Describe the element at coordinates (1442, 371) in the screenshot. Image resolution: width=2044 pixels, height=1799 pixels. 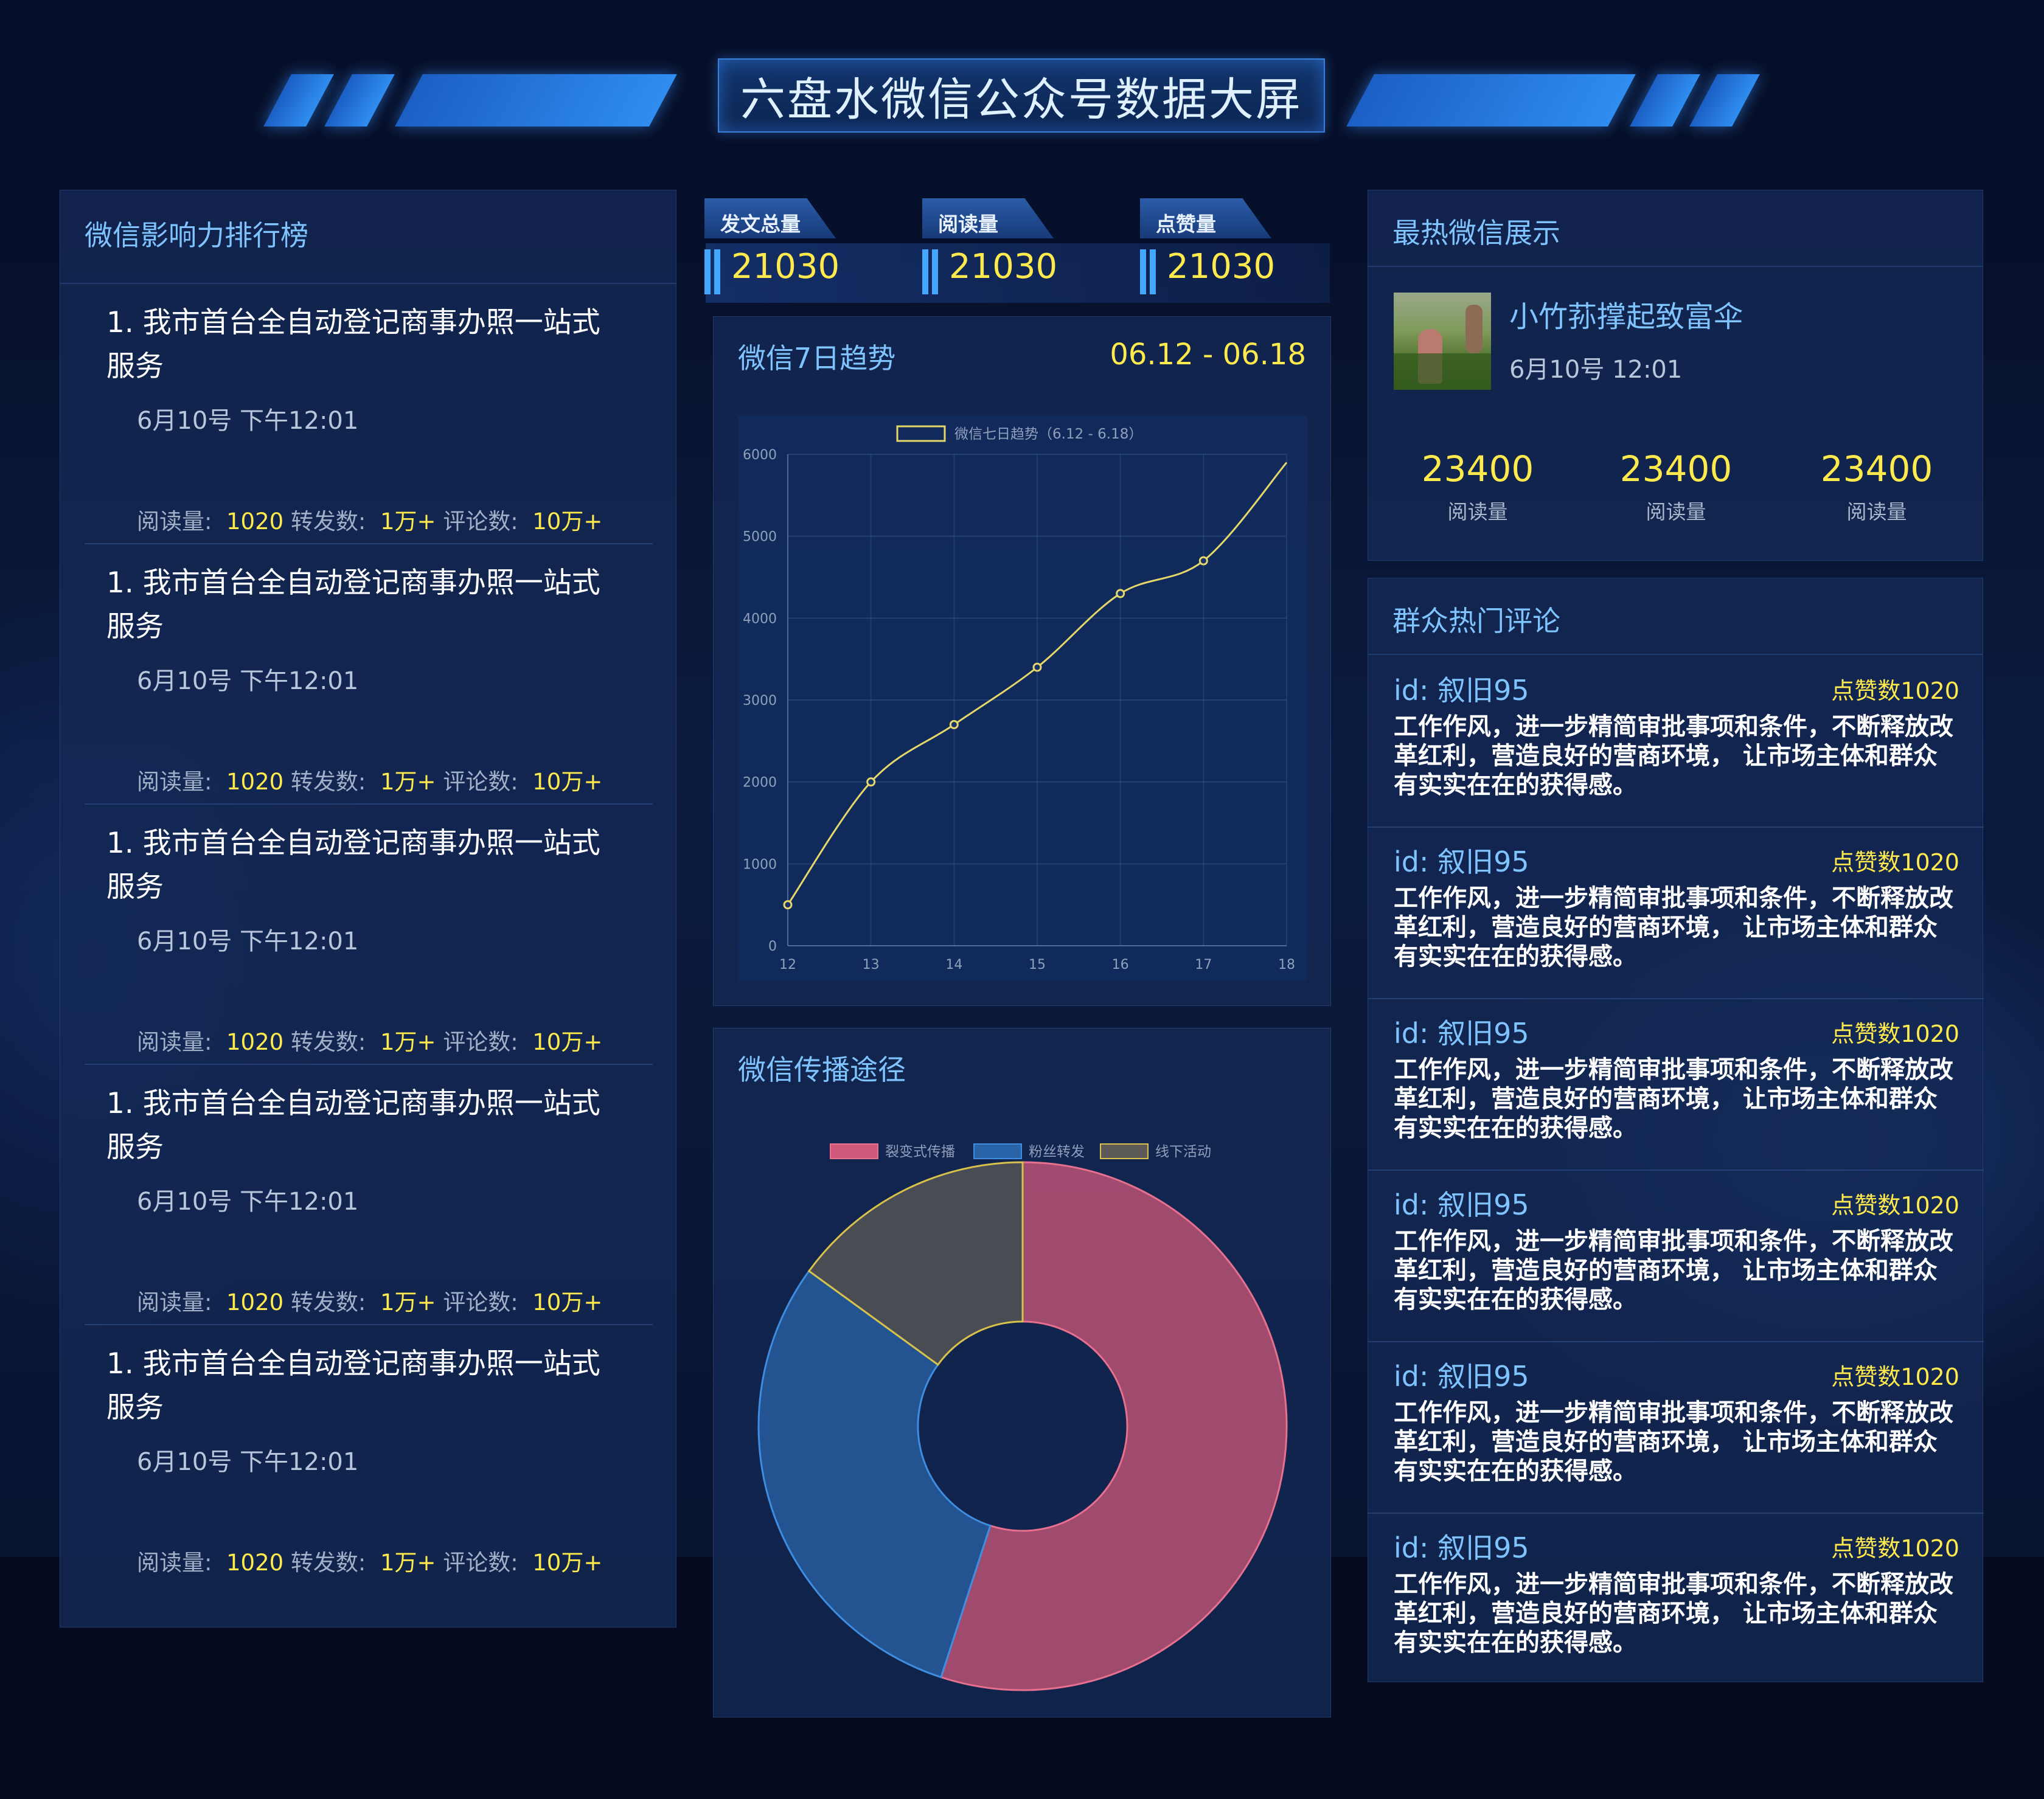
I see `thumbnail-plants` at that location.